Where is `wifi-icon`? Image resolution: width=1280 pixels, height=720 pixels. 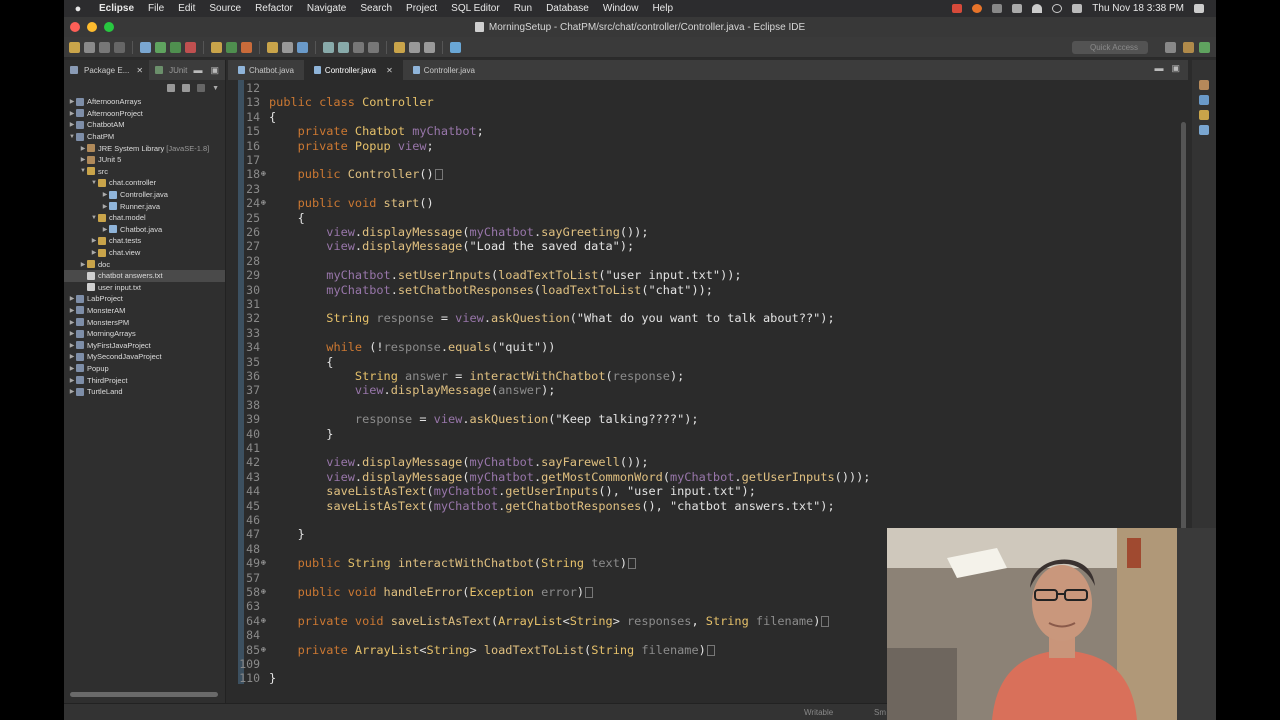
wifi-icon is located at coordinates (1037, 8).